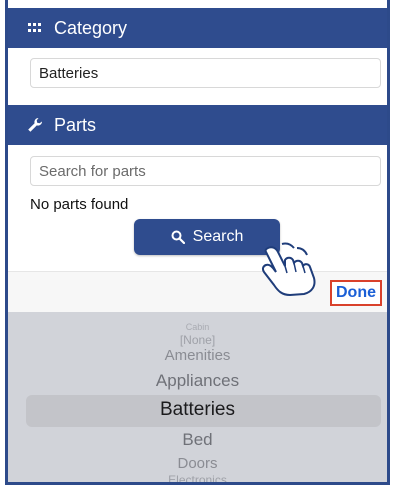 This screenshot has width=398, height=485. What do you see at coordinates (218, 236) in the screenshot?
I see `search-button-label: Search` at bounding box center [218, 236].